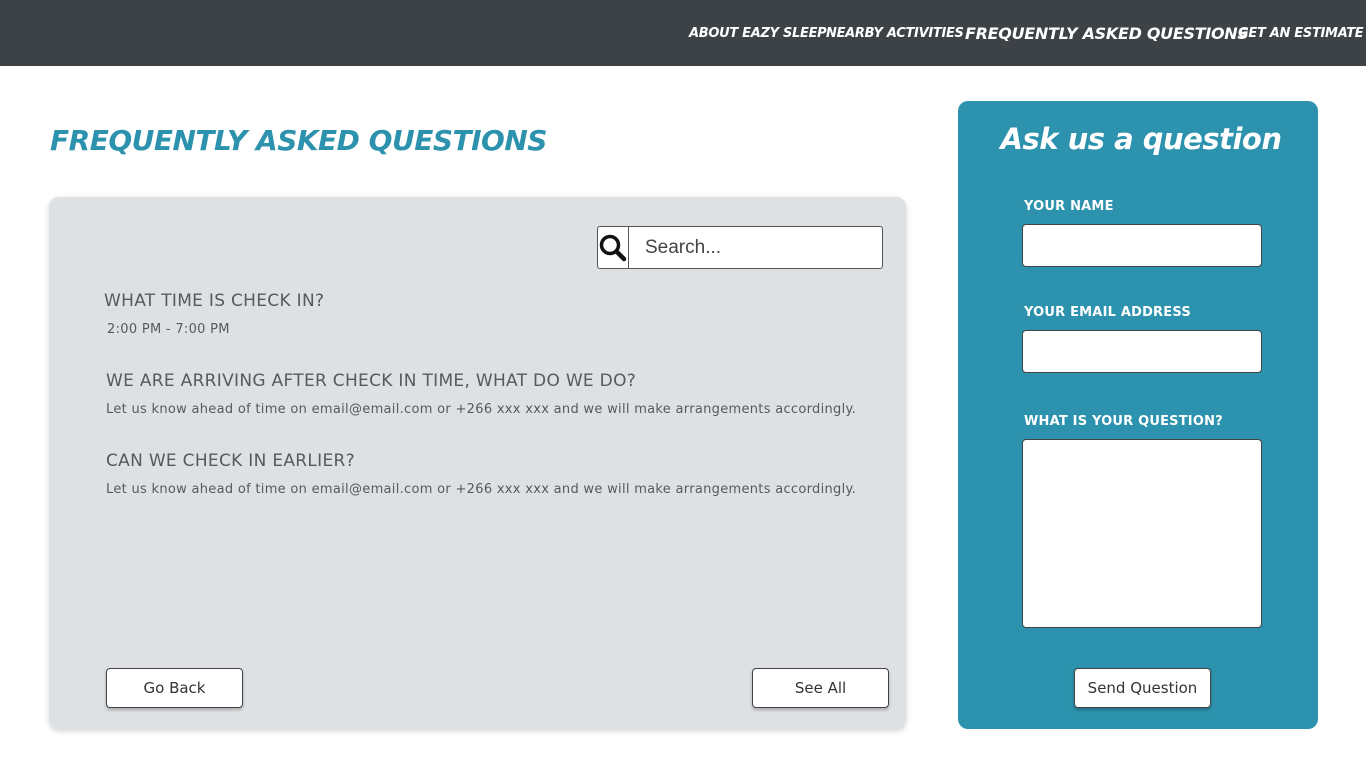 The width and height of the screenshot is (1366, 768). What do you see at coordinates (1142, 688) in the screenshot?
I see `send-question-button: Send Question` at bounding box center [1142, 688].